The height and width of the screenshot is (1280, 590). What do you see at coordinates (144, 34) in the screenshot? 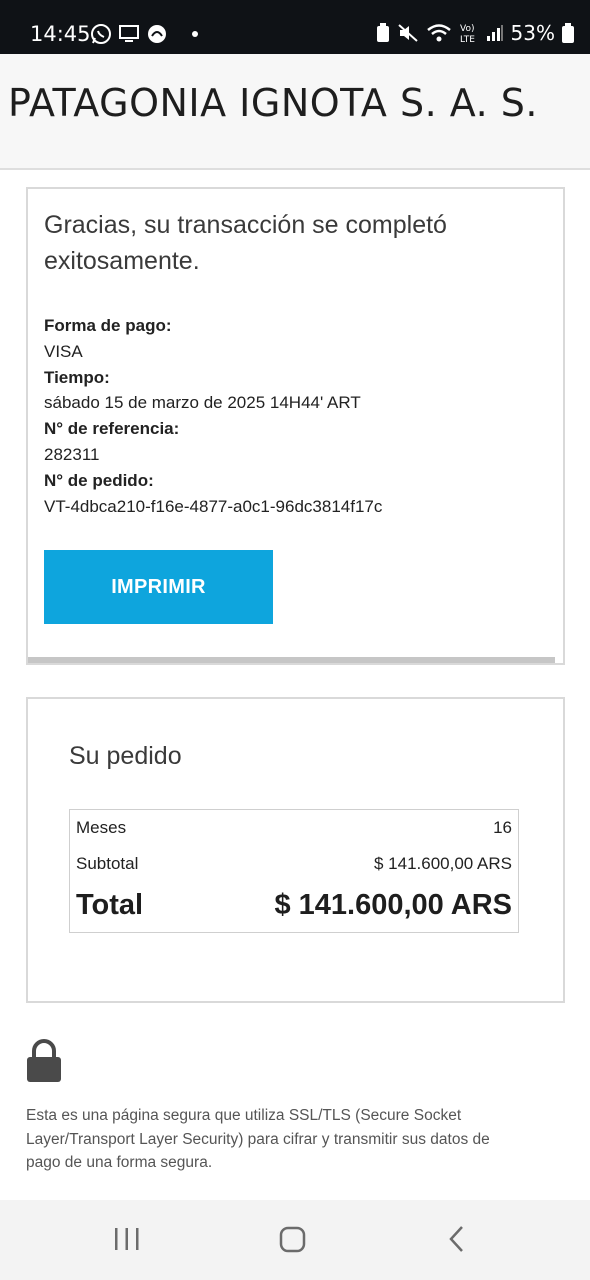
I see `status-icons-left` at bounding box center [144, 34].